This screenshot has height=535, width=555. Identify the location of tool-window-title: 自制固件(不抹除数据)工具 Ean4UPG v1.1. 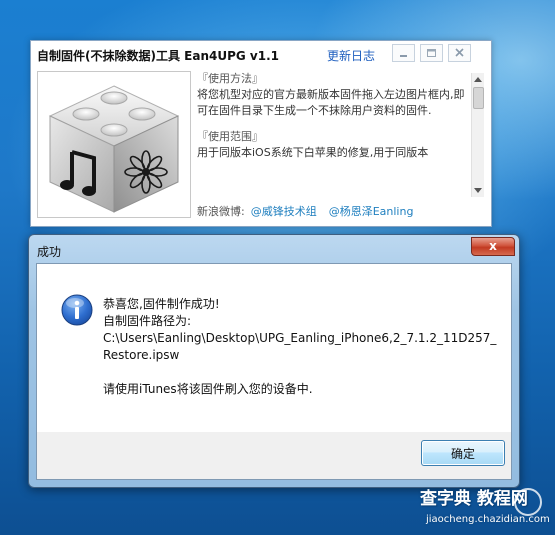
(158, 56).